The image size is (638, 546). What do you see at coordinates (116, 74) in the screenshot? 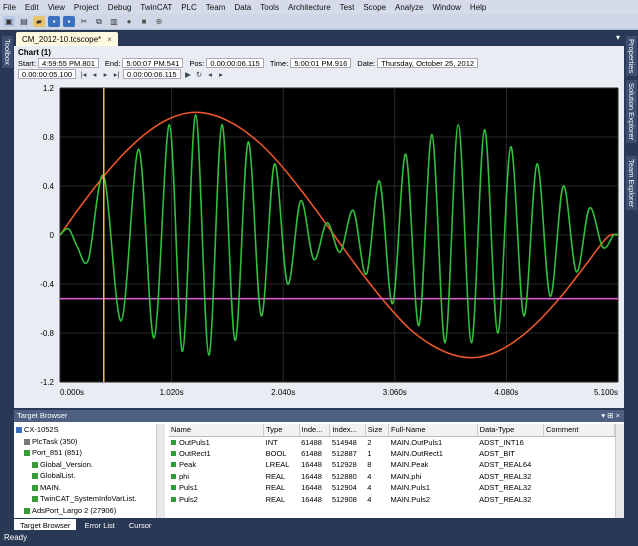
I see `last-icon: ▸|` at bounding box center [116, 74].